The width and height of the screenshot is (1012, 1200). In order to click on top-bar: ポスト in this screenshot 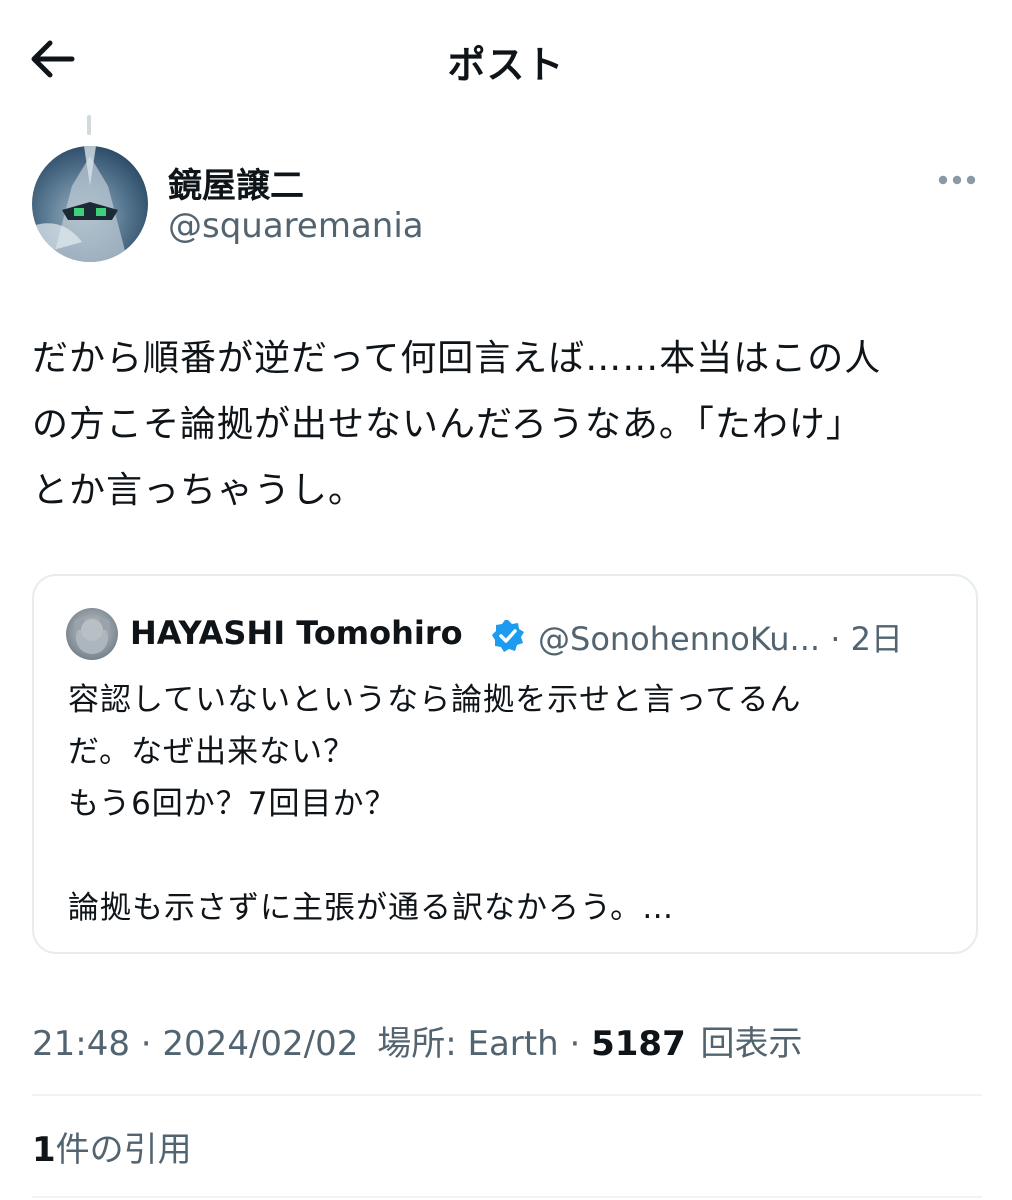, I will do `click(506, 59)`.